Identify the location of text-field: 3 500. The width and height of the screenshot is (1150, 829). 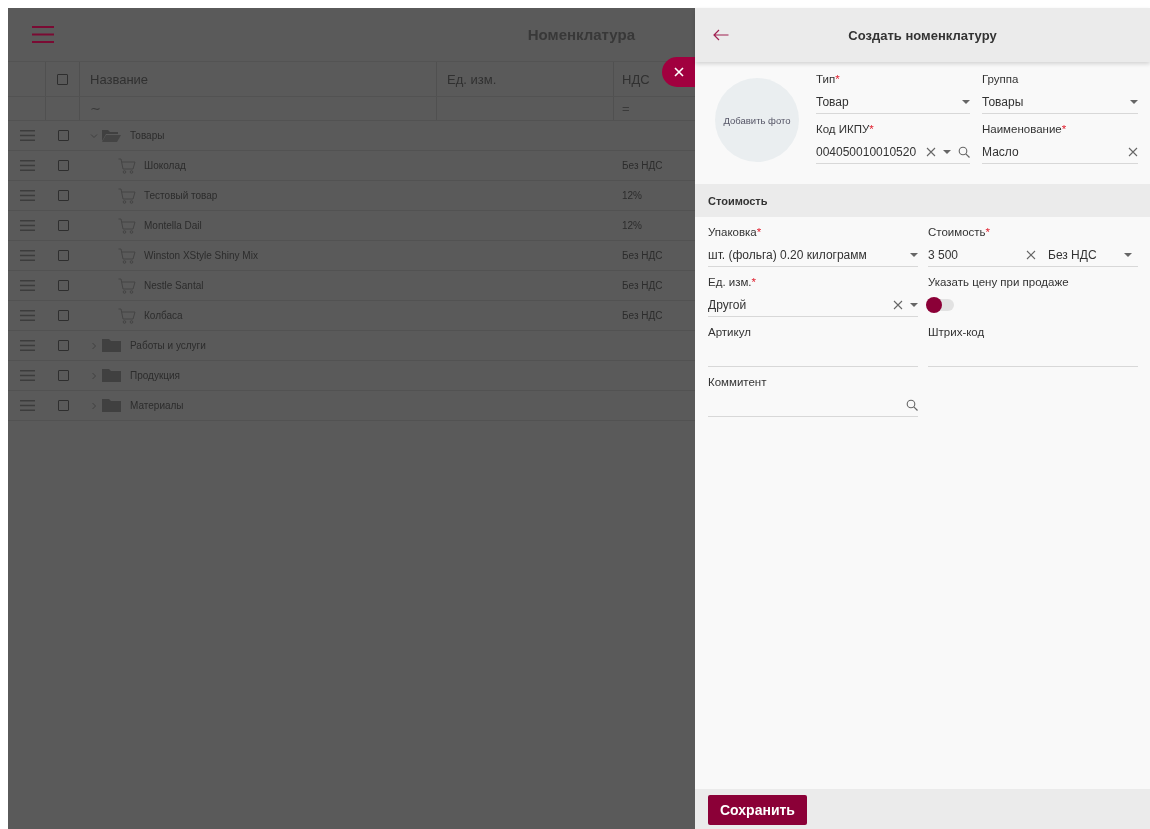
(988, 255).